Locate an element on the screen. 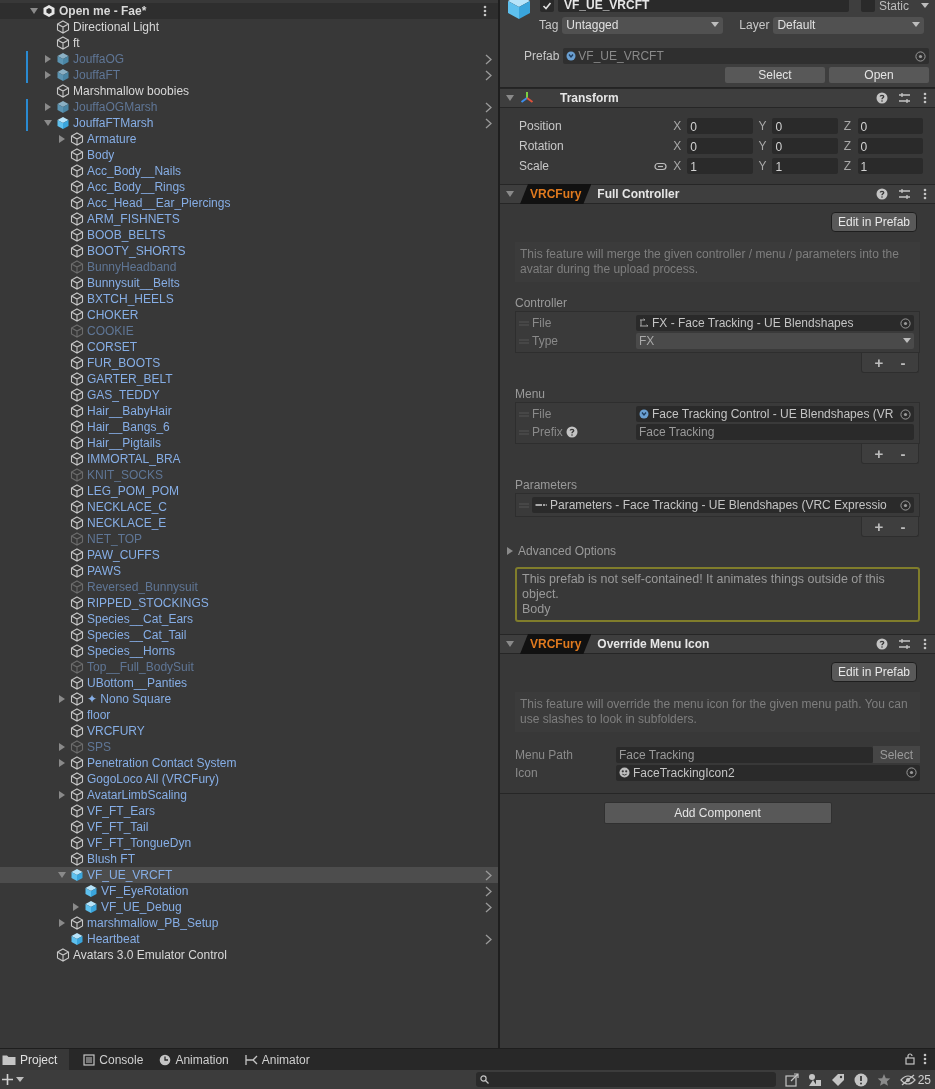 The width and height of the screenshot is (935, 1089). star-icon is located at coordinates (883, 1079).